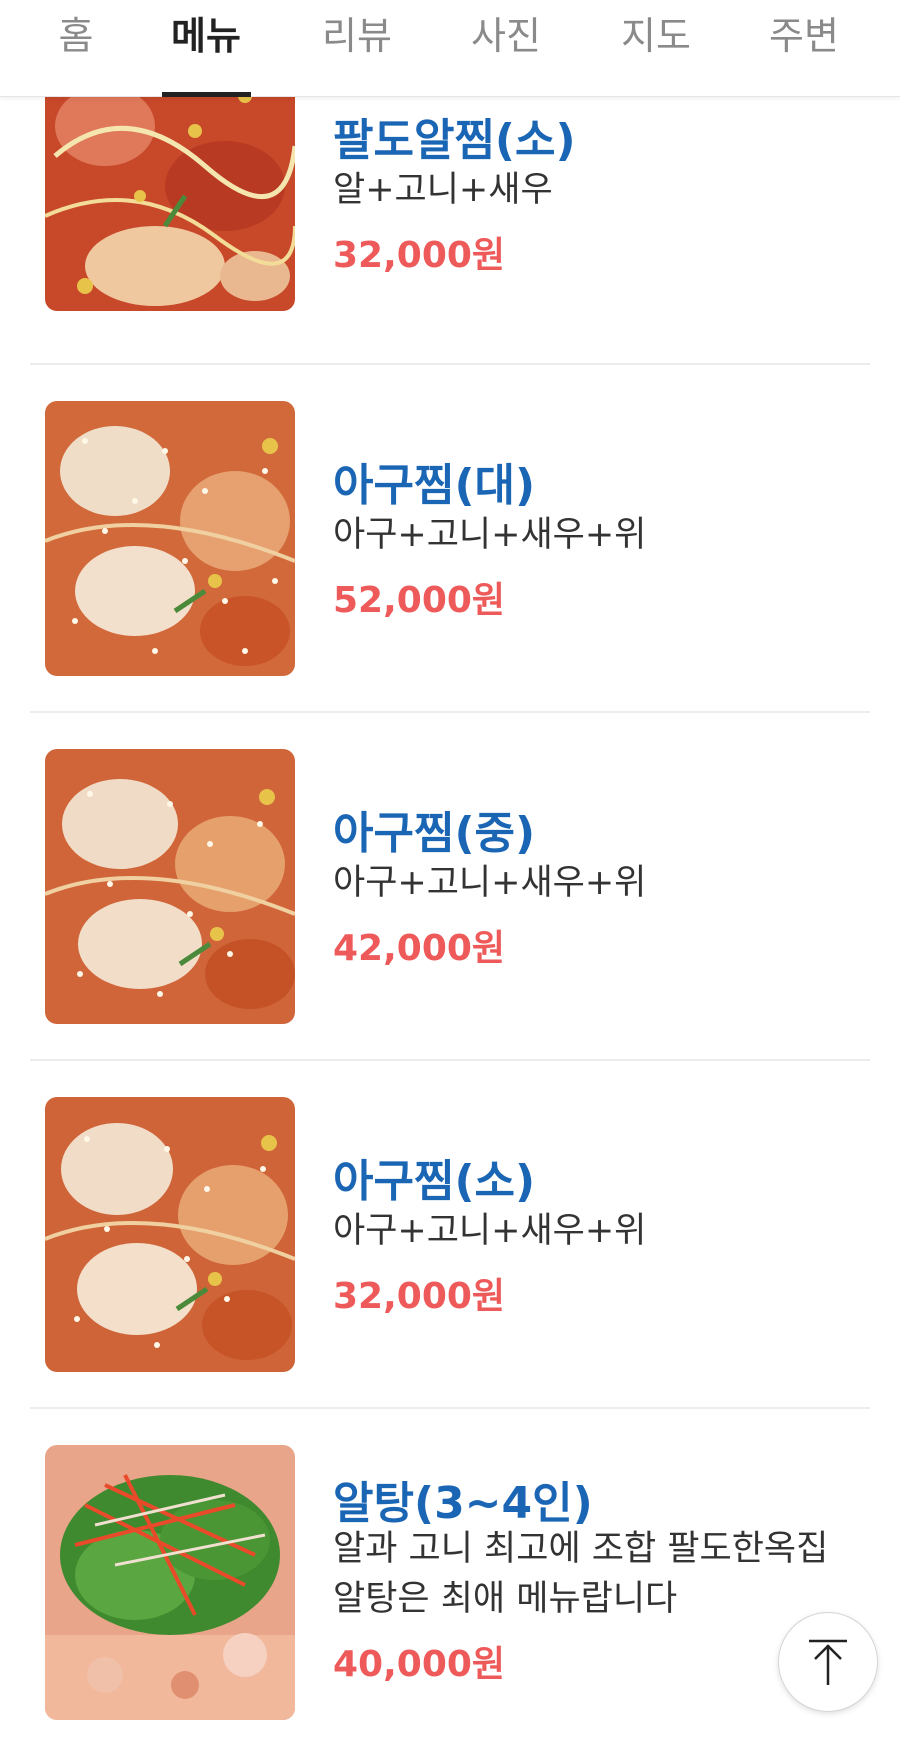  Describe the element at coordinates (357, 48) in the screenshot. I see `tab-reviews: 리뷰` at that location.